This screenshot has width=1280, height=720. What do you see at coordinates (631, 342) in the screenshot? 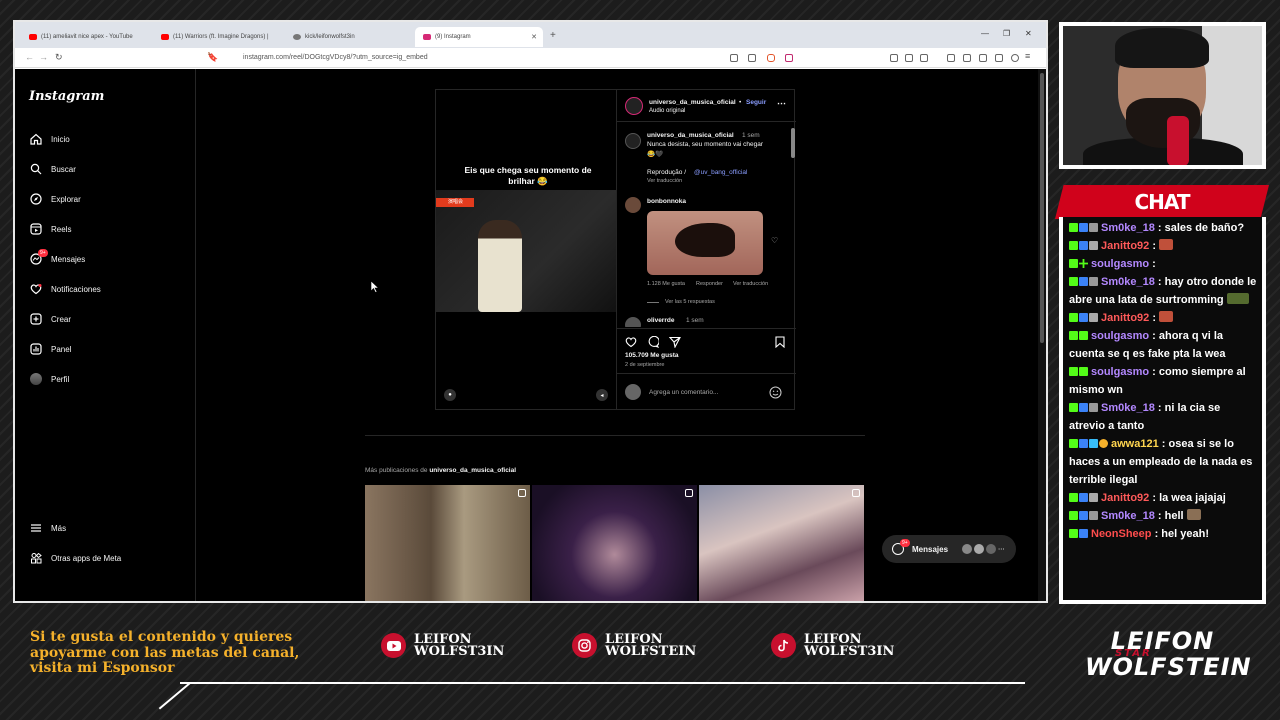
I see `like-icon` at bounding box center [631, 342].